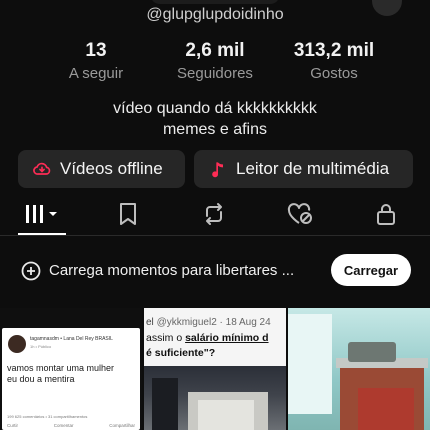 Image resolution: width=430 pixels, height=430 pixels. What do you see at coordinates (334, 50) in the screenshot?
I see `stat-likes-count: 313,2 mil` at bounding box center [334, 50].